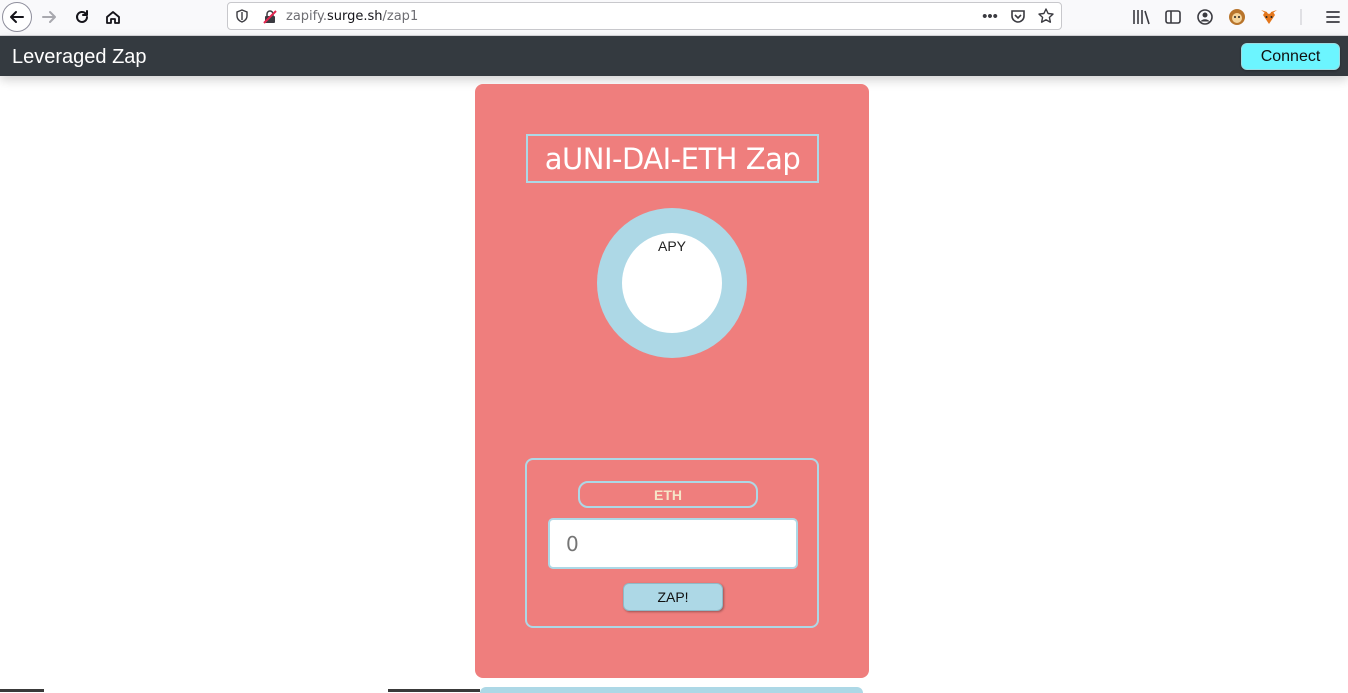 The width and height of the screenshot is (1348, 693). What do you see at coordinates (672, 283) in the screenshot?
I see `apy-ring: APY` at bounding box center [672, 283].